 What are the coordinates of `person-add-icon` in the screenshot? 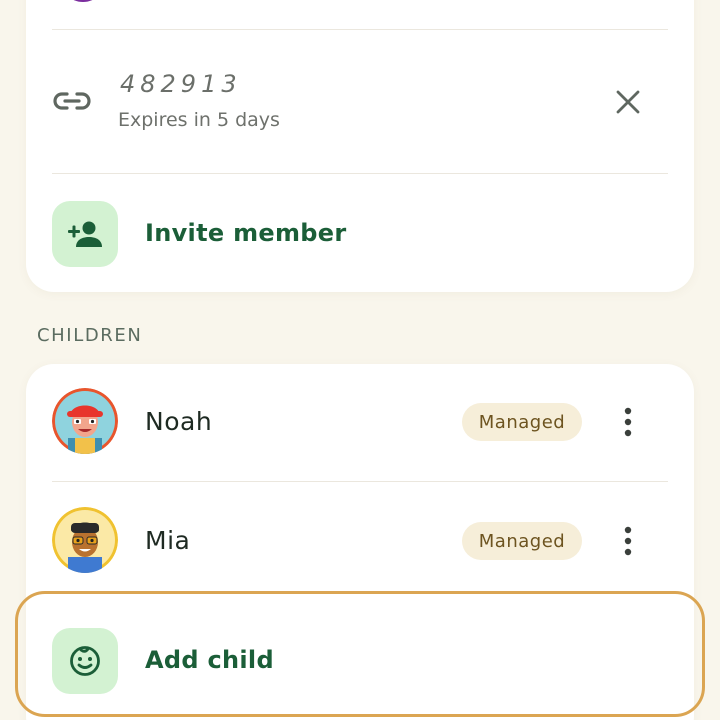 It's located at (85, 234).